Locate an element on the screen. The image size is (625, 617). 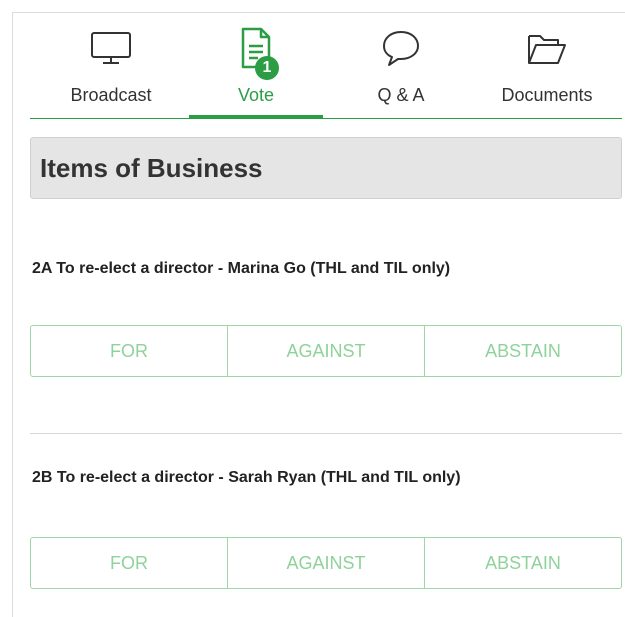
folder-icon is located at coordinates (547, 49).